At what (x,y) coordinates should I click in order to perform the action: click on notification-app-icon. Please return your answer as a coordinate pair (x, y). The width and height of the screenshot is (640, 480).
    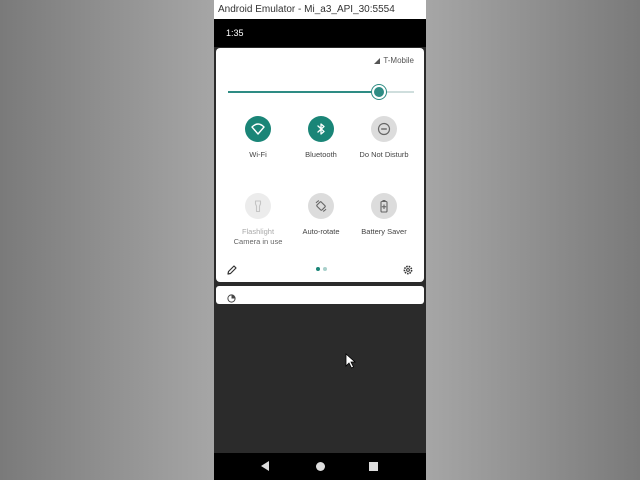
    Looking at the image, I should click on (231, 296).